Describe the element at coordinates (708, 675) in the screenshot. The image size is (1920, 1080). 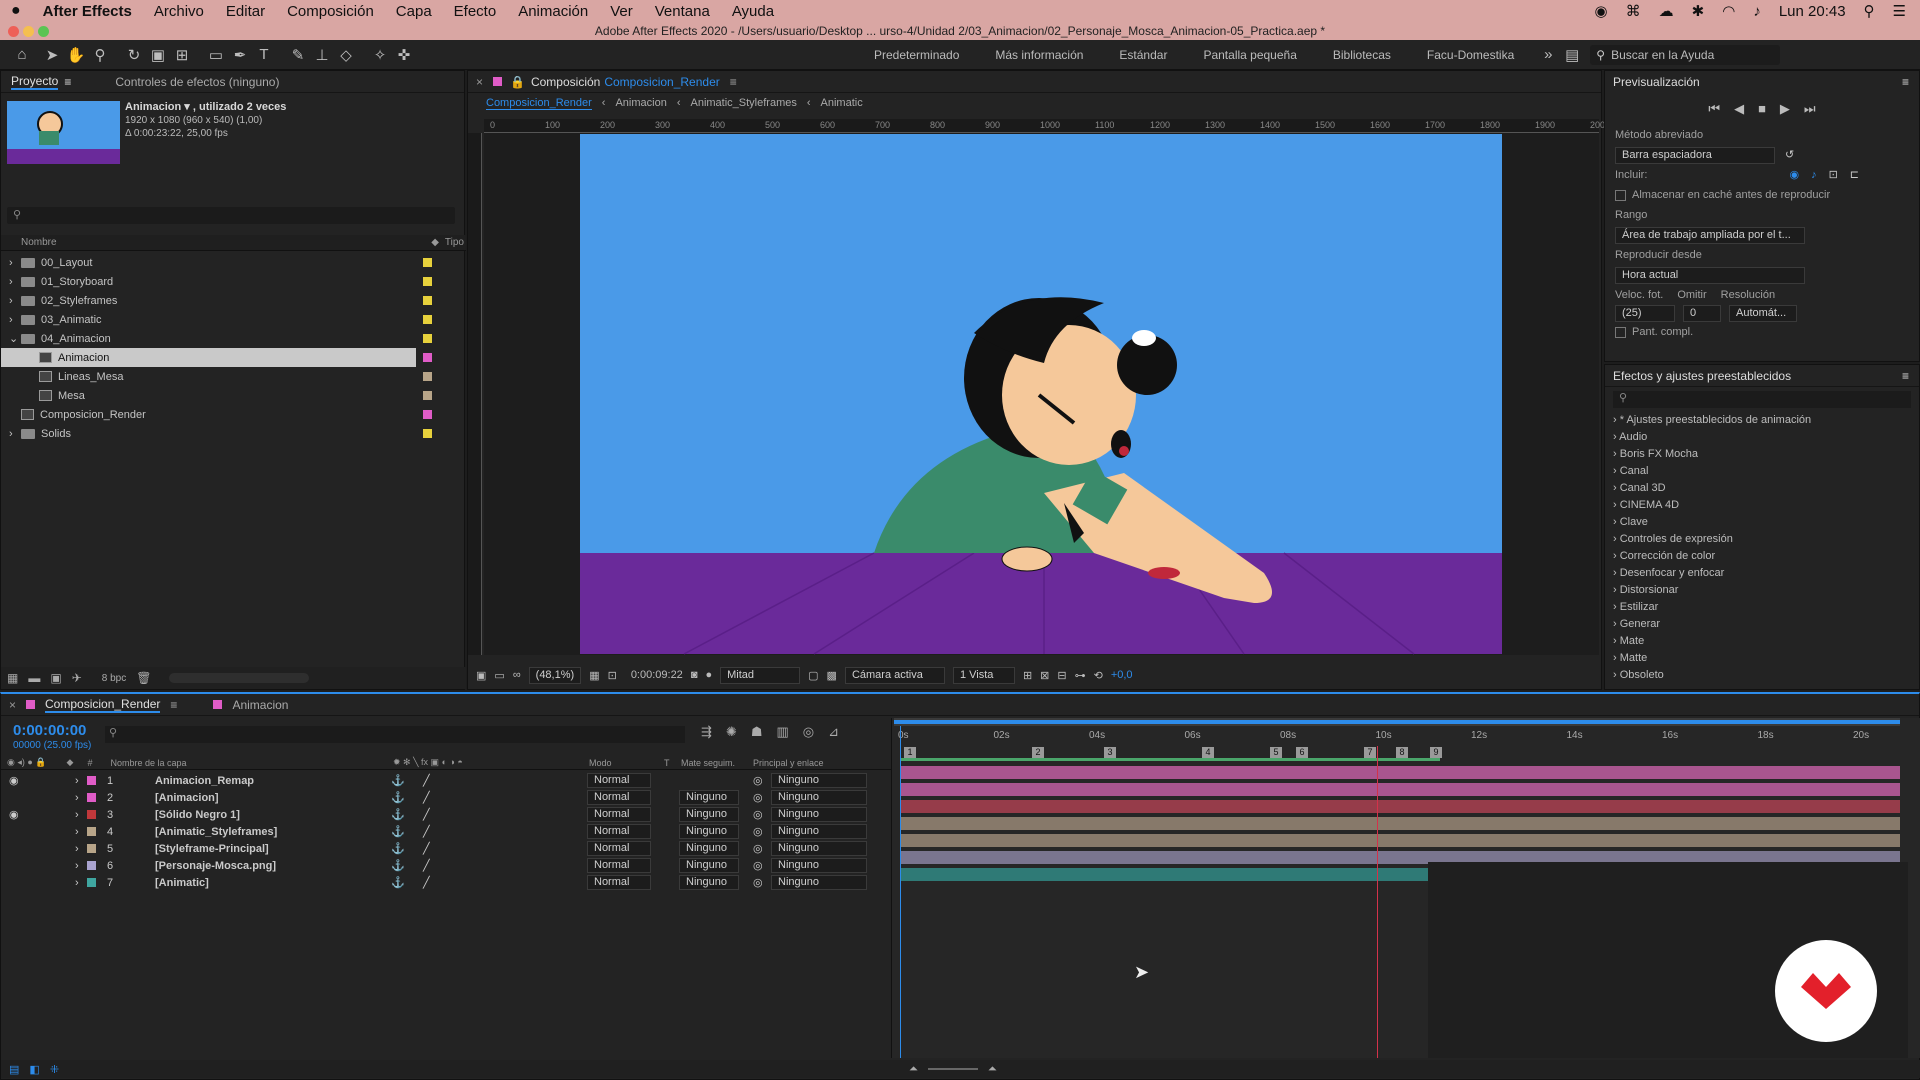
I see `show-channel-icon: ●` at that location.